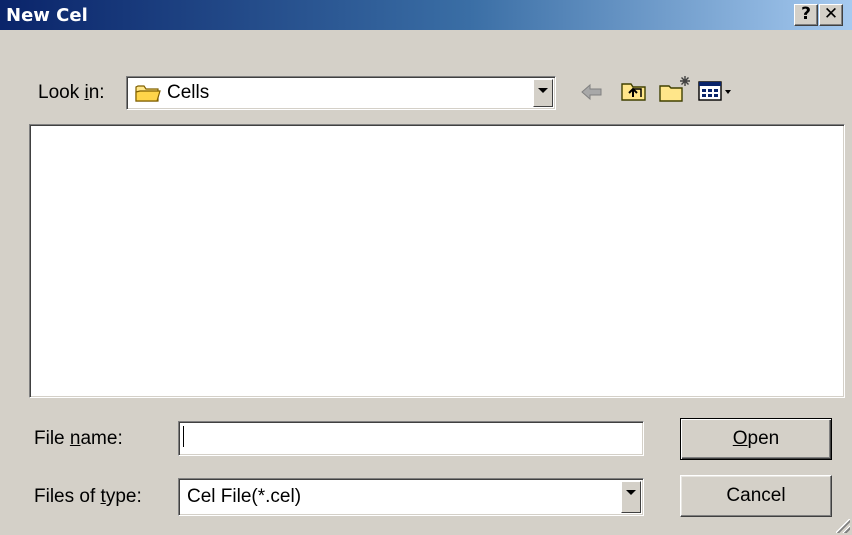 Image resolution: width=852 pixels, height=535 pixels. What do you see at coordinates (78, 438) in the screenshot?
I see `file-name-label: File name:` at bounding box center [78, 438].